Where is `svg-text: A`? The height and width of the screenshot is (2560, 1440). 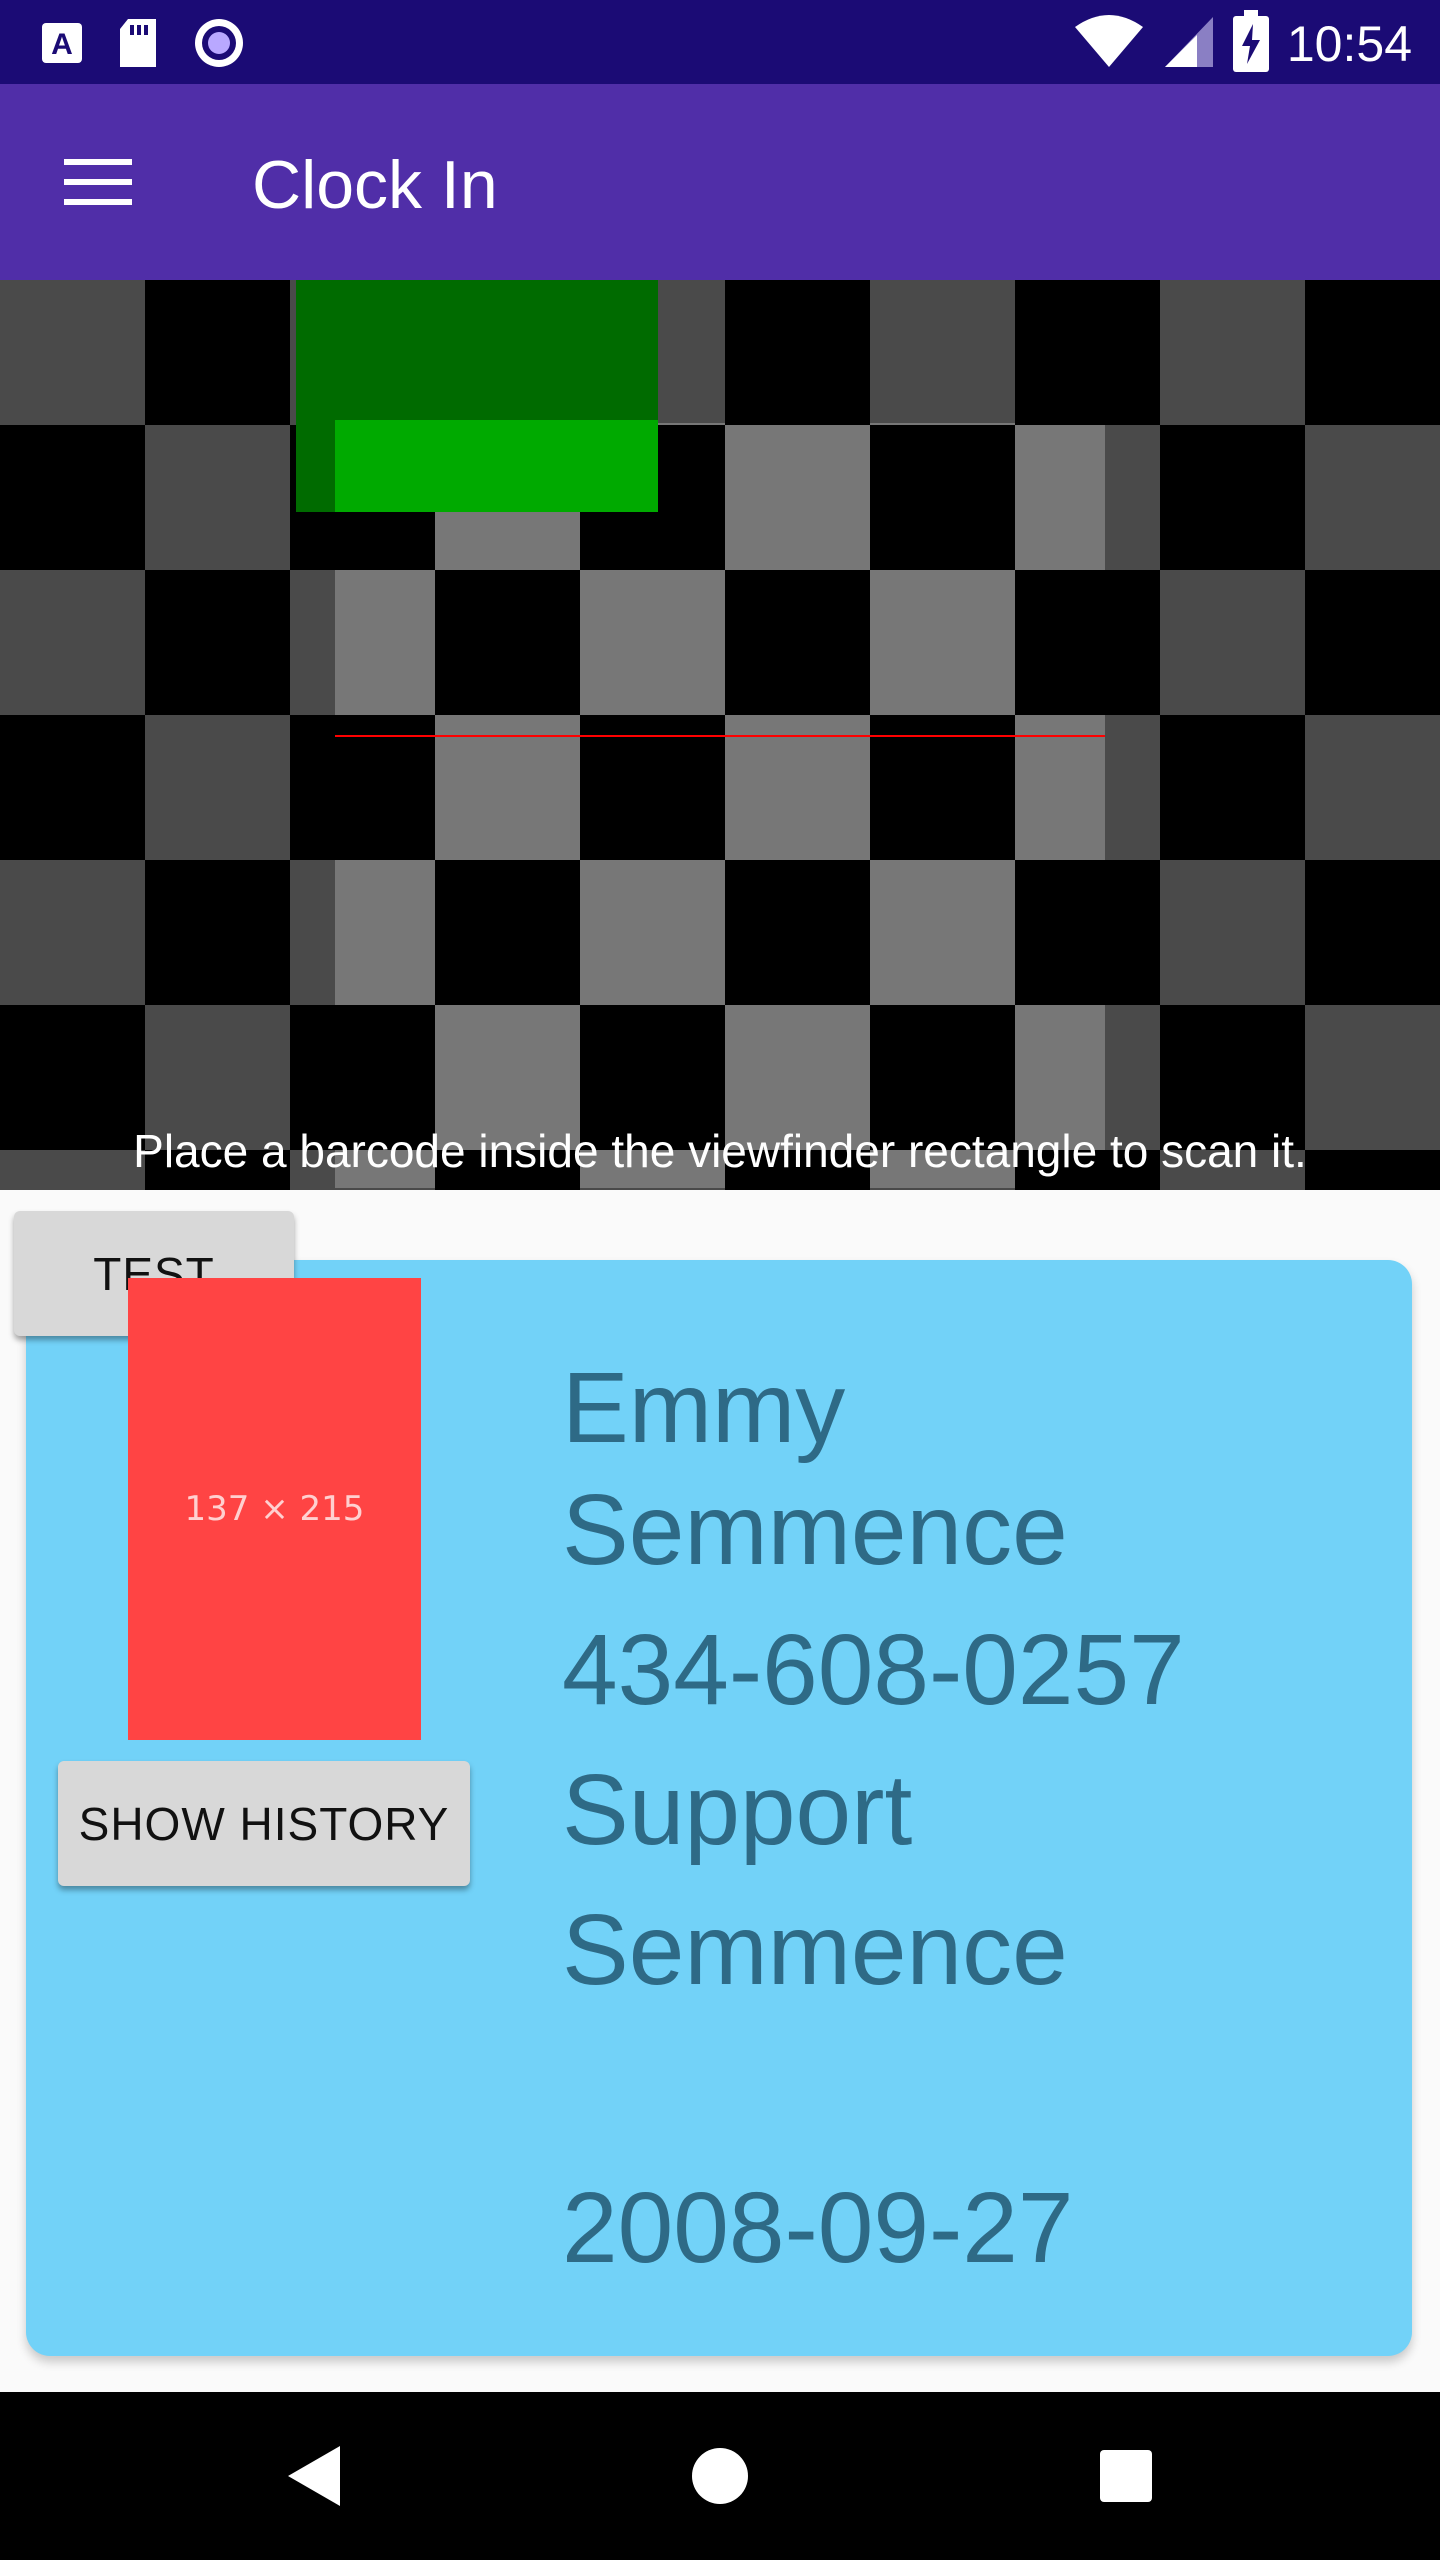
svg-text: A is located at coordinates (62, 44).